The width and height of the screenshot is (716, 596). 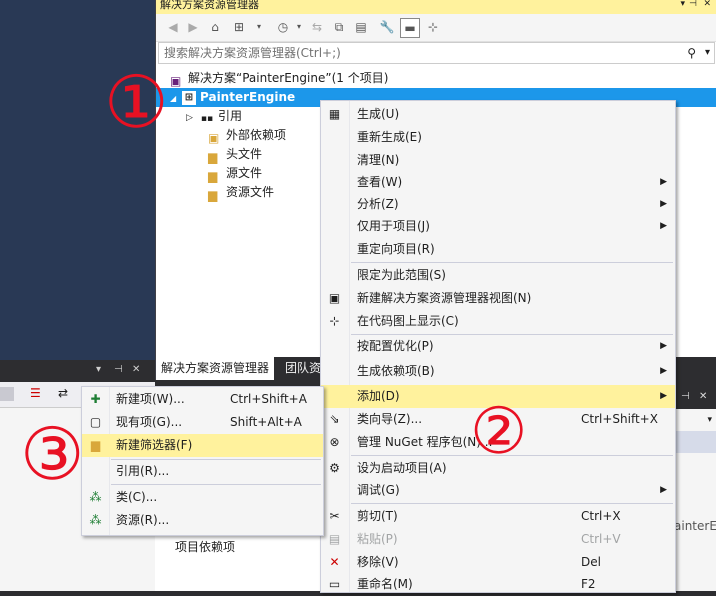 What do you see at coordinates (252, 53) in the screenshot?
I see `search-placeholder: 搜索解决方案资源管理器(Ctrl+;)` at bounding box center [252, 53].